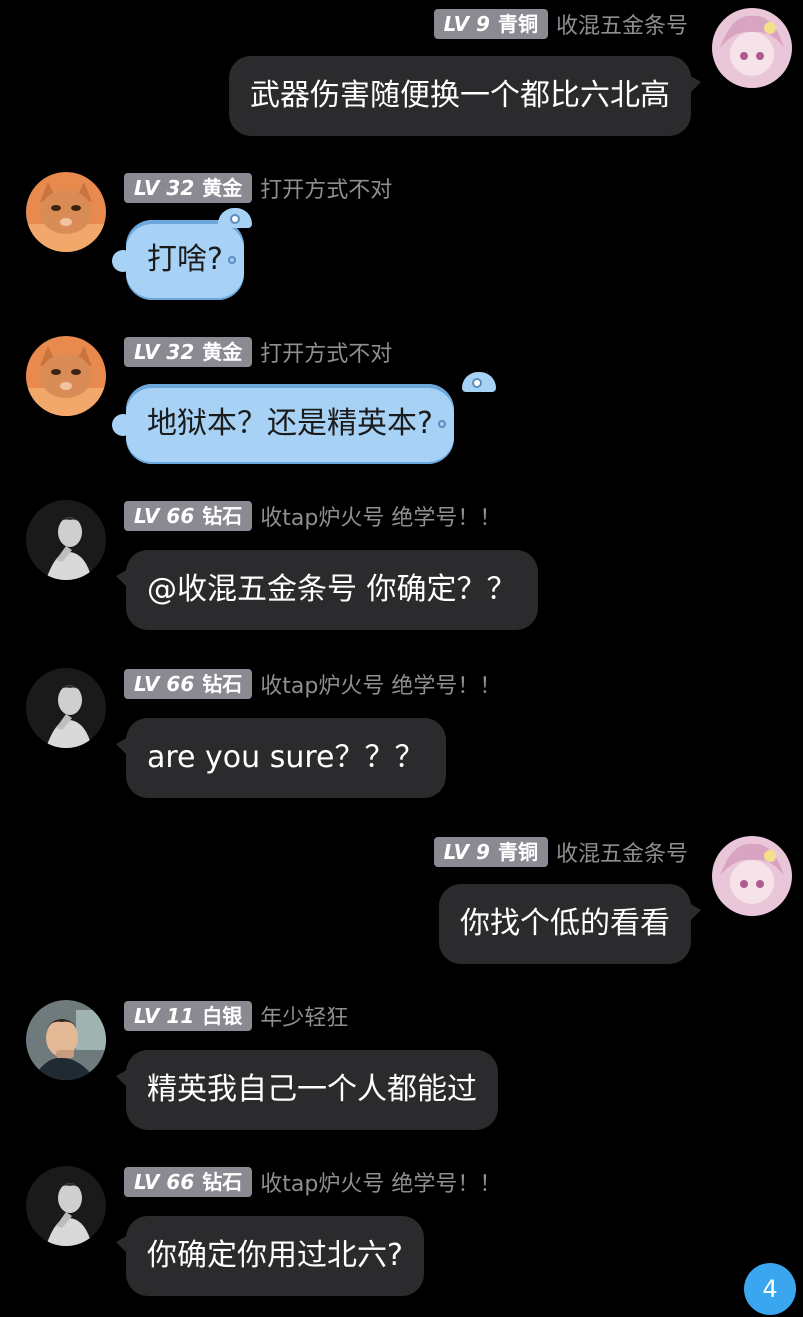 This screenshot has height=1317, width=803. I want to click on message-bubble: 你确定你用过北六?, so click(270, 1256).